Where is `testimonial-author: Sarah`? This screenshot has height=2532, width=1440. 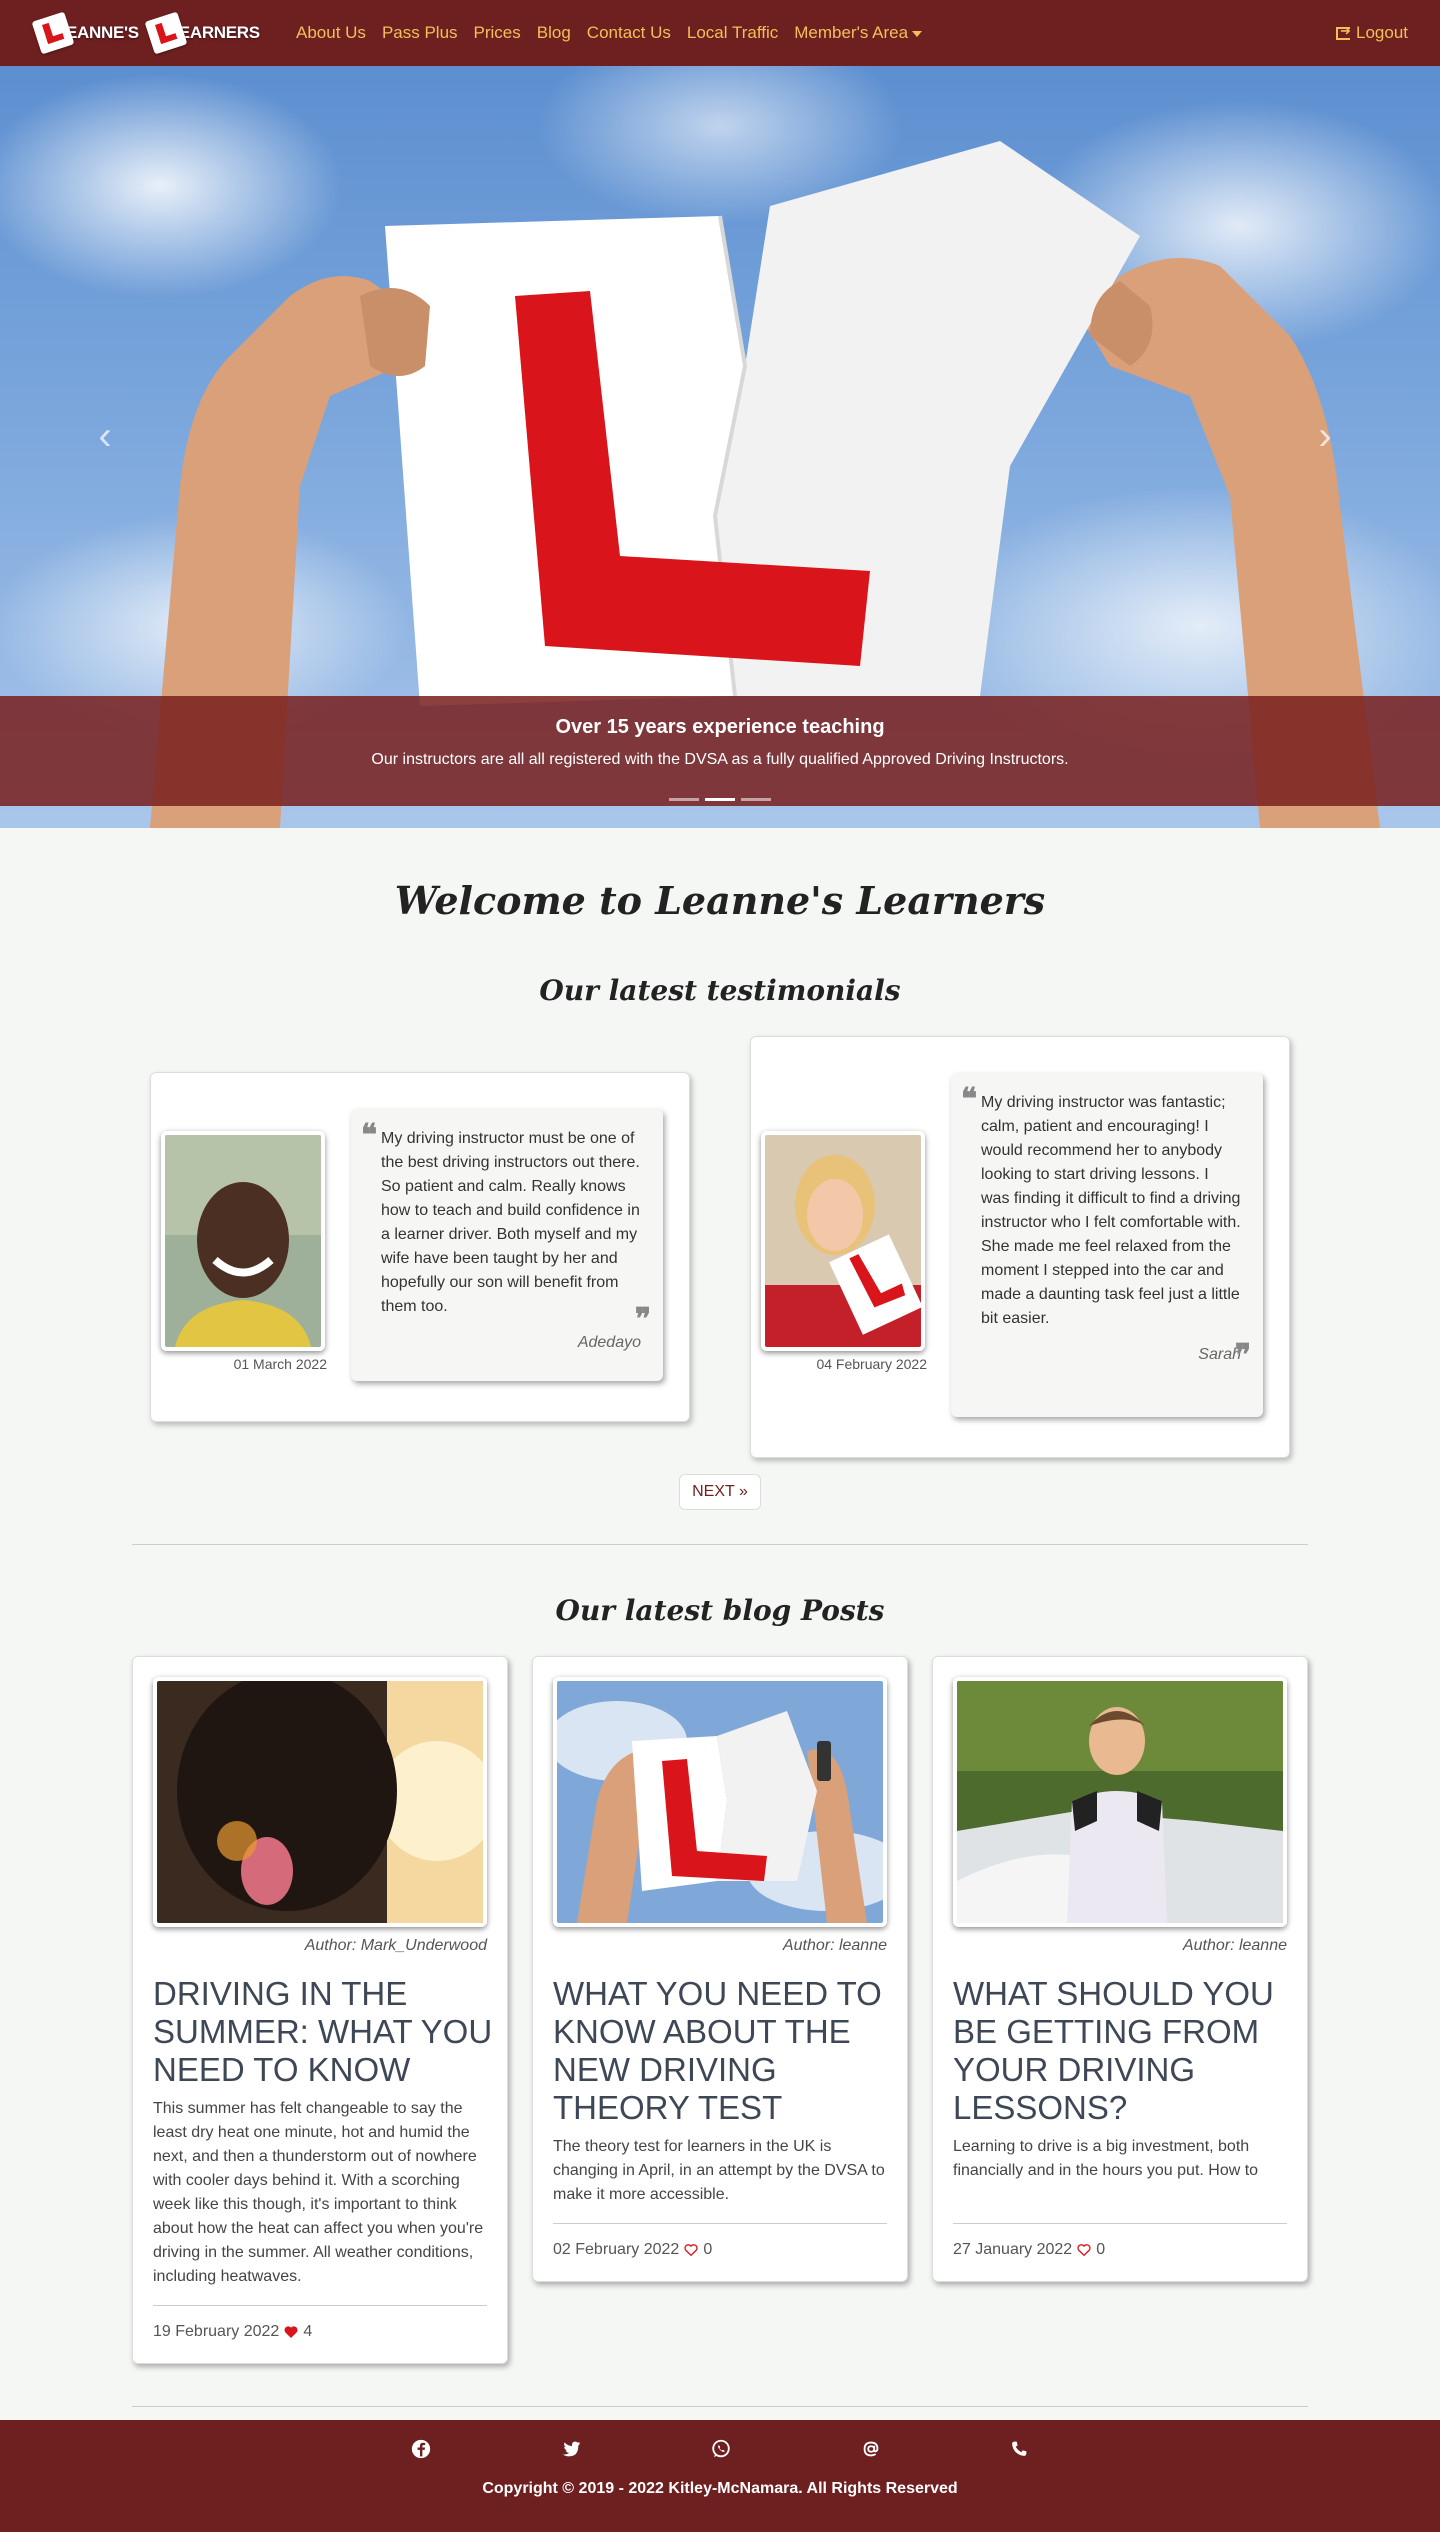 testimonial-author: Sarah is located at coordinates (1219, 1354).